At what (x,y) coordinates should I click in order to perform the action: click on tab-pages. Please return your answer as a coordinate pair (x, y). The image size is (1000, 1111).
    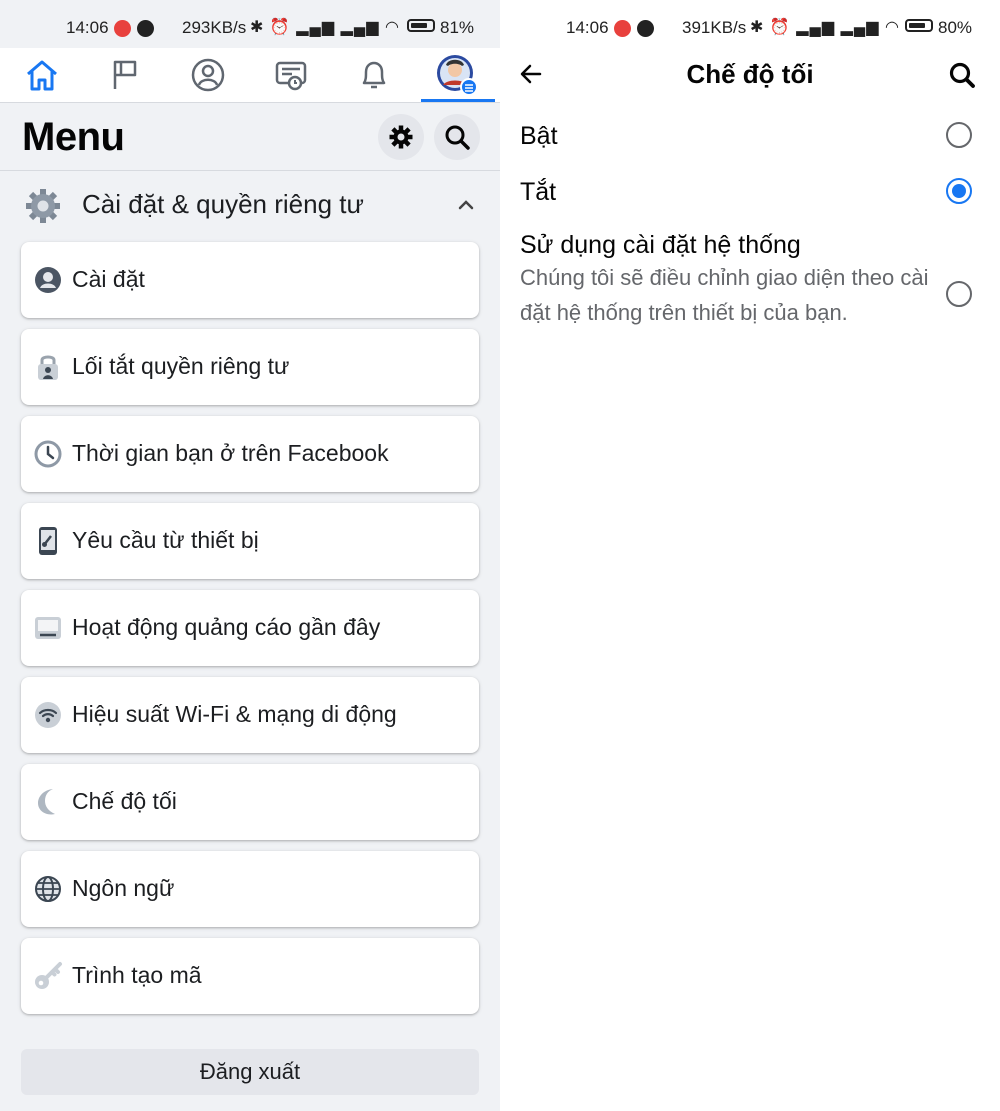
    Looking at the image, I should click on (124, 75).